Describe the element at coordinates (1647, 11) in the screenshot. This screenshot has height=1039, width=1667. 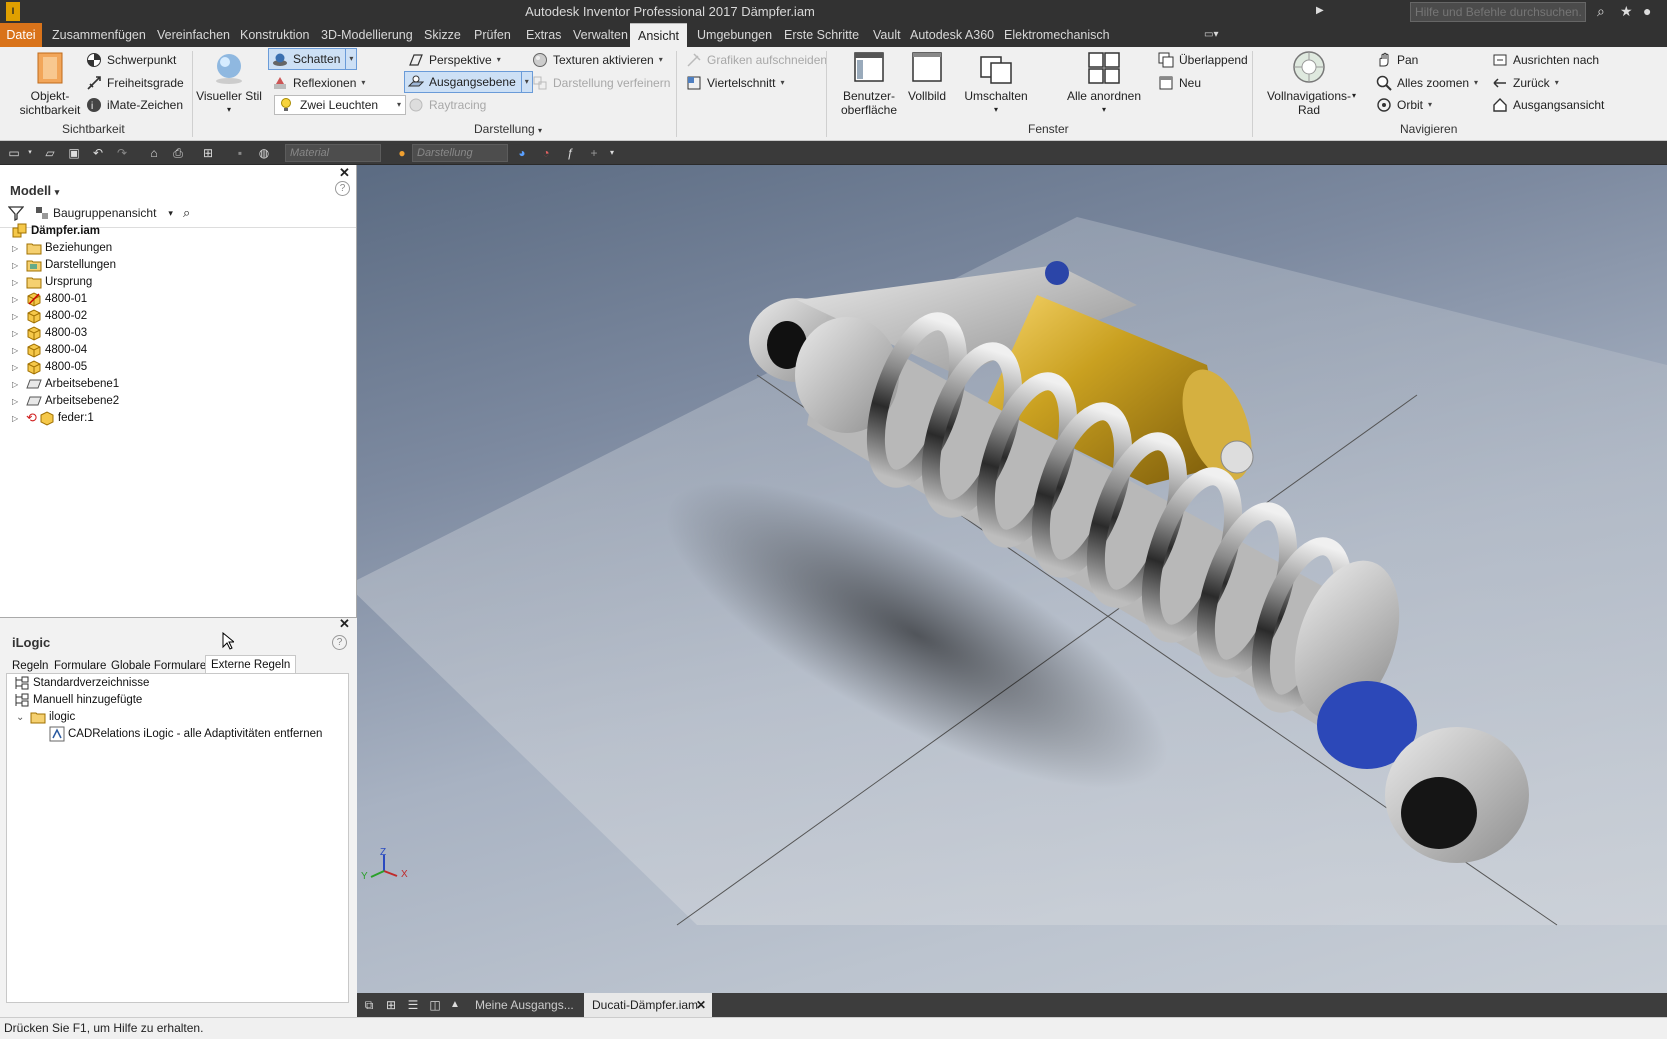
I see `user-icon: ●` at that location.